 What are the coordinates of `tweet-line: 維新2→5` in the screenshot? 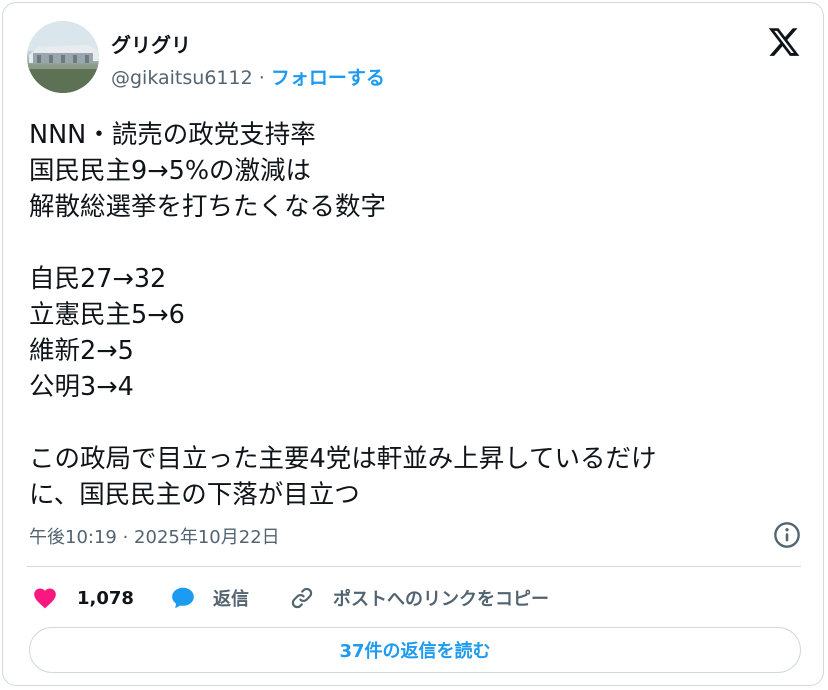 It's located at (81, 351).